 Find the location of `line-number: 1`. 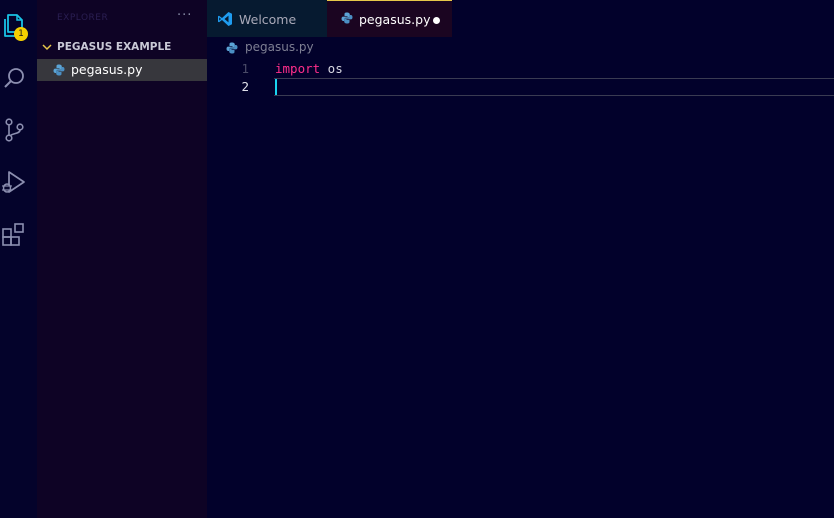

line-number: 1 is located at coordinates (245, 68).